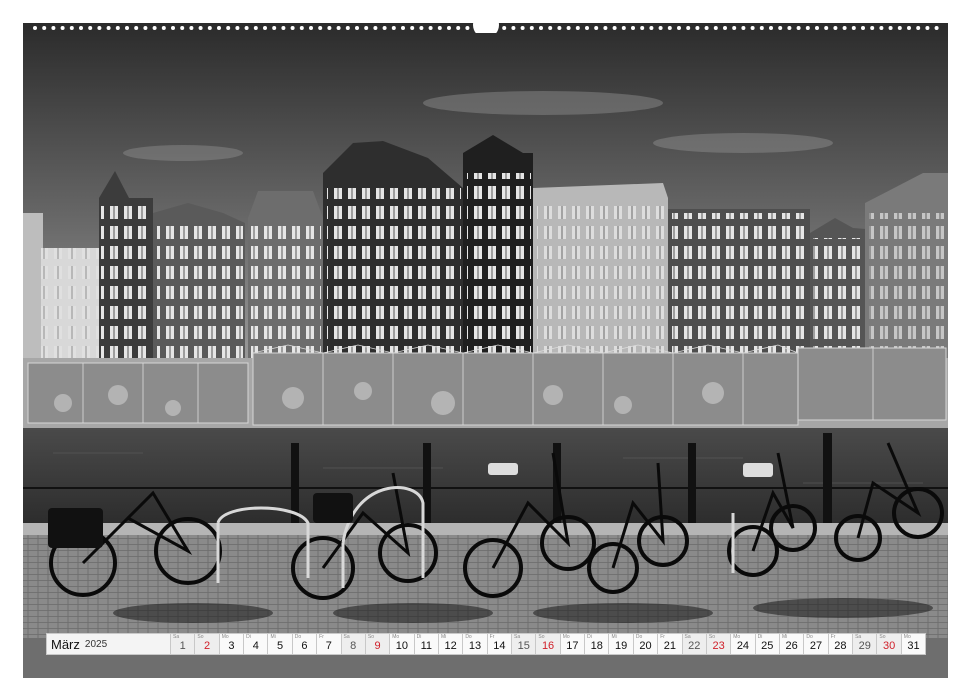 The image size is (971, 700). I want to click on day-number: 27, so click(816, 646).